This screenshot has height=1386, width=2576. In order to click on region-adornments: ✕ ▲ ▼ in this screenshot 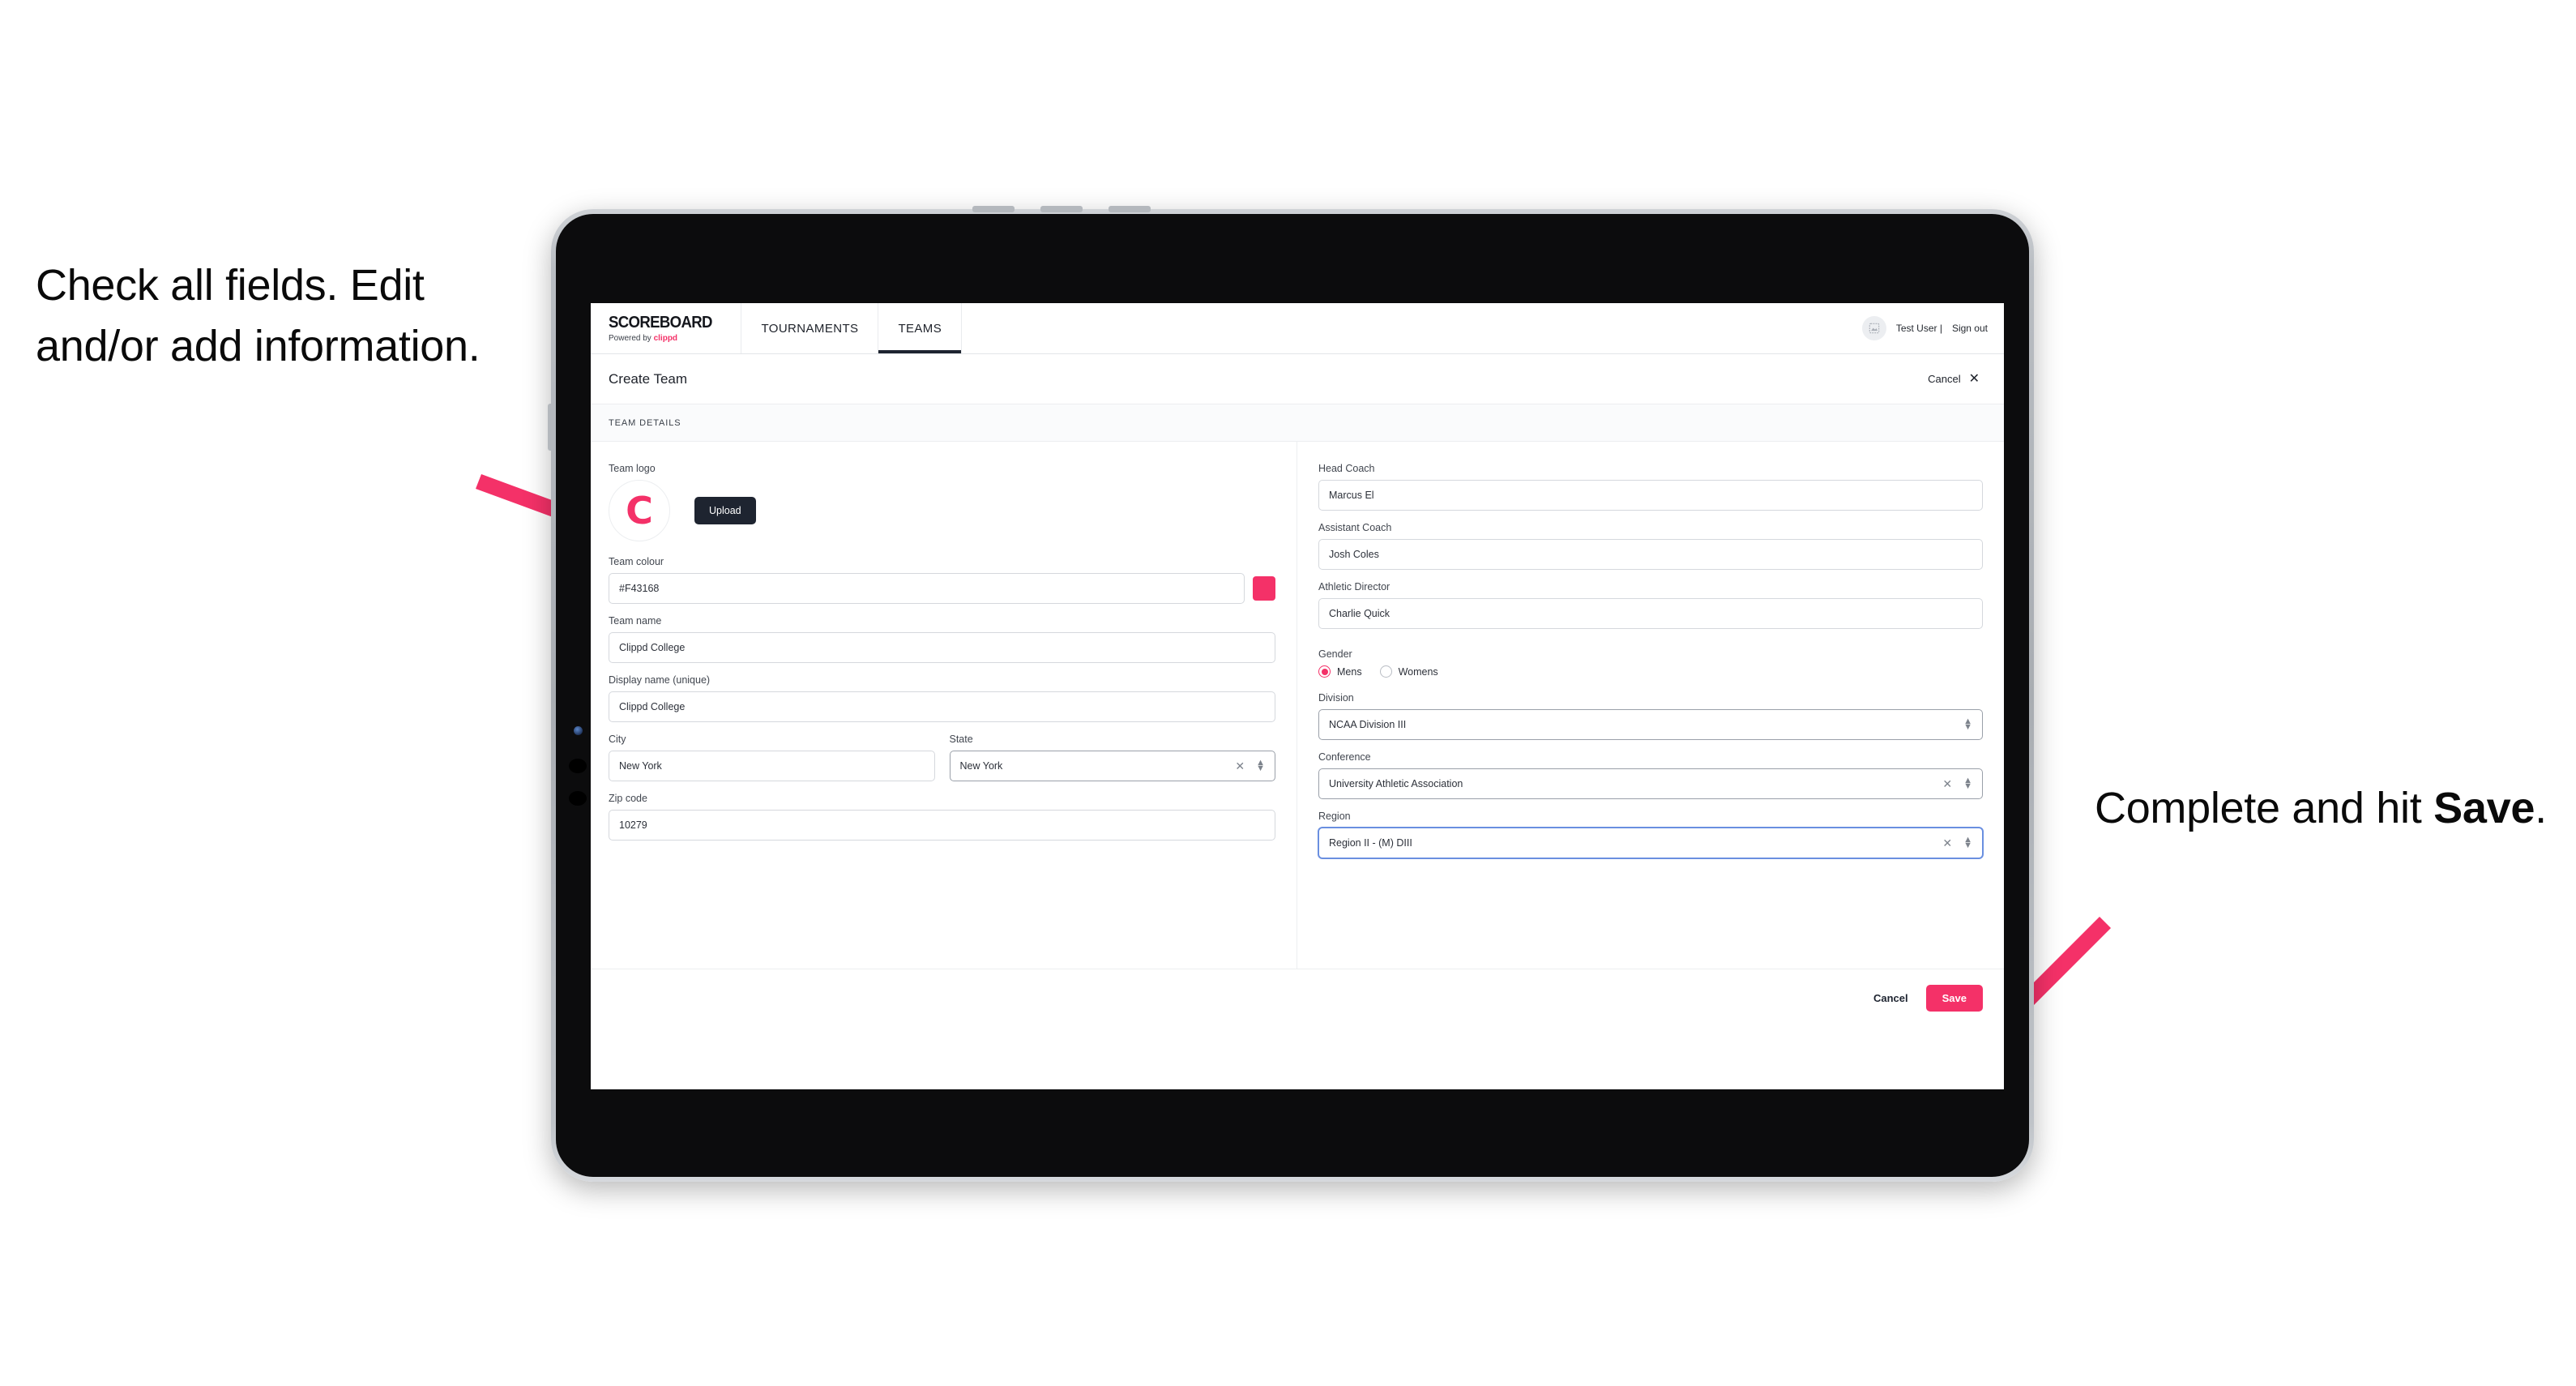, I will do `click(1957, 843)`.